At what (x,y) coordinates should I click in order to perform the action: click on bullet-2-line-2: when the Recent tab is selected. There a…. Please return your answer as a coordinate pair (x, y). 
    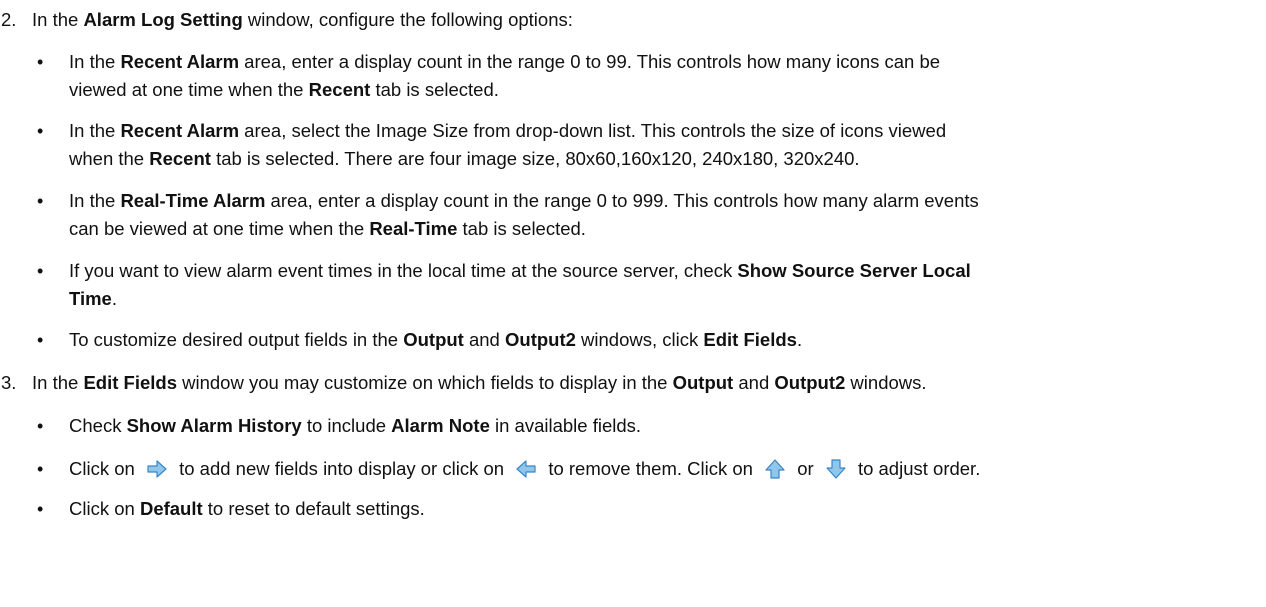
    Looking at the image, I should click on (464, 158).